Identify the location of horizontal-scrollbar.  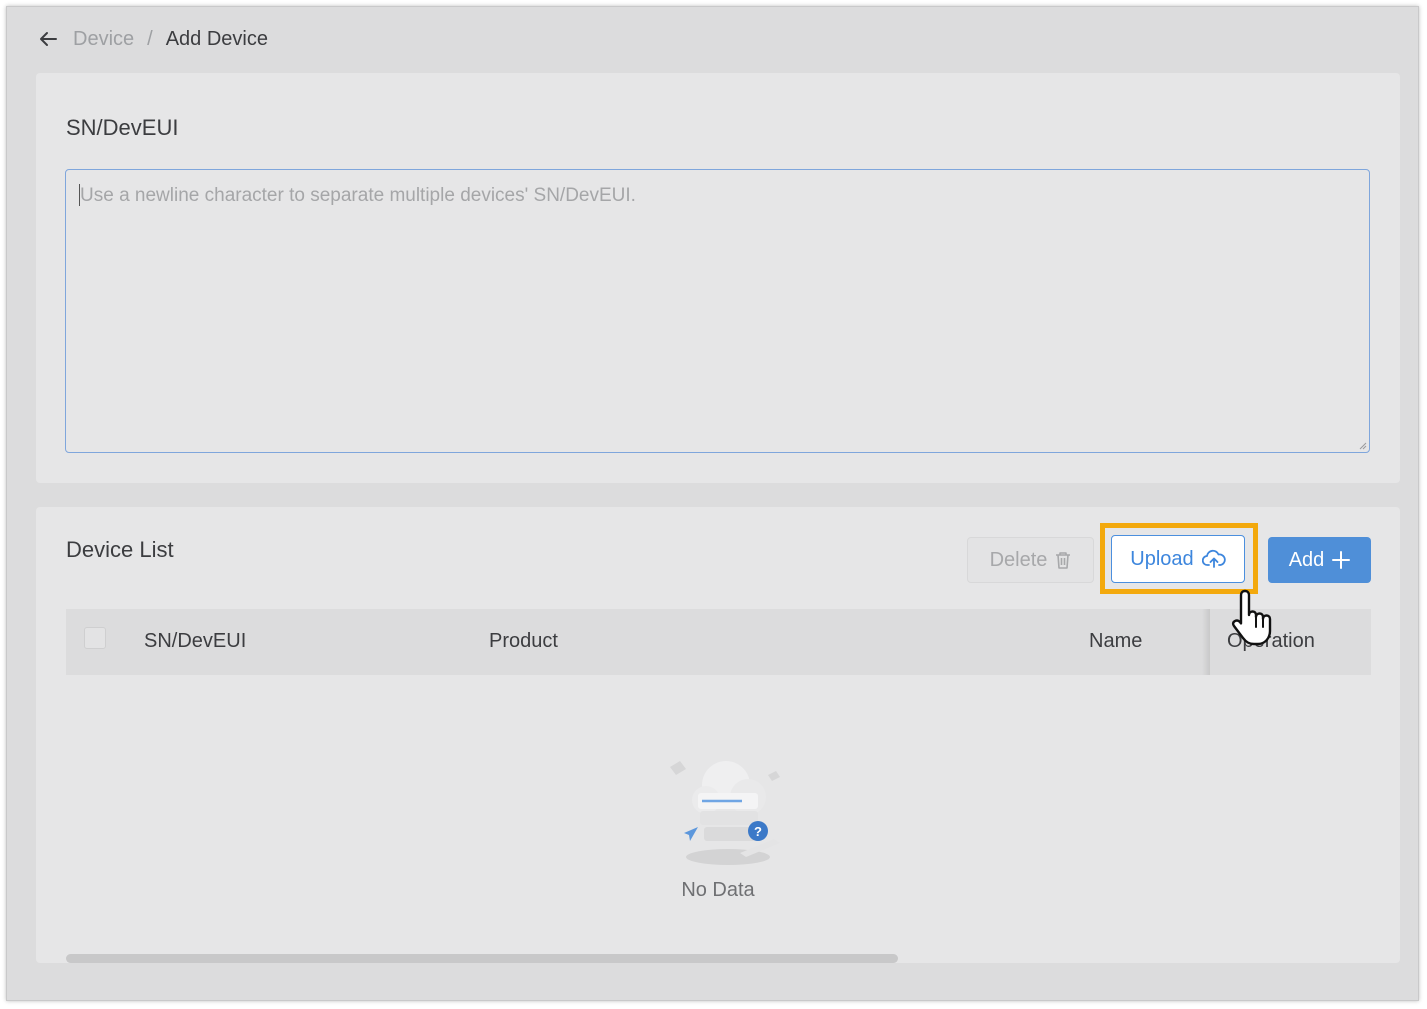
(482, 958).